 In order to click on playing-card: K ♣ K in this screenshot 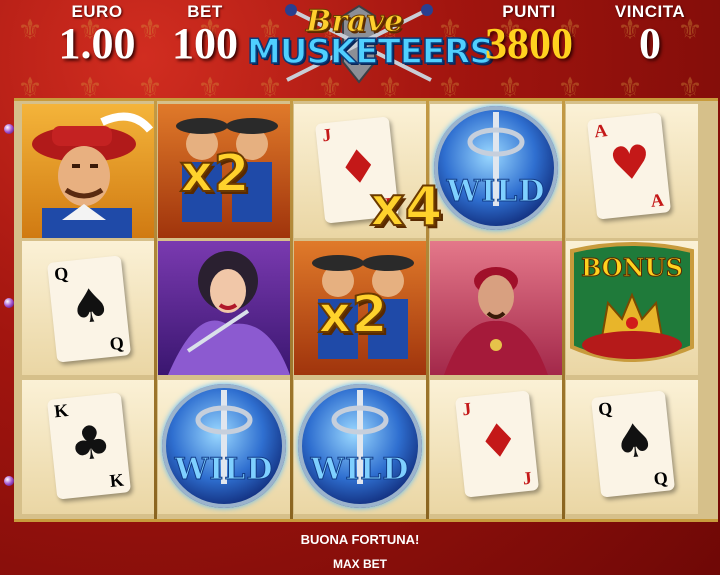, I will do `click(89, 446)`.